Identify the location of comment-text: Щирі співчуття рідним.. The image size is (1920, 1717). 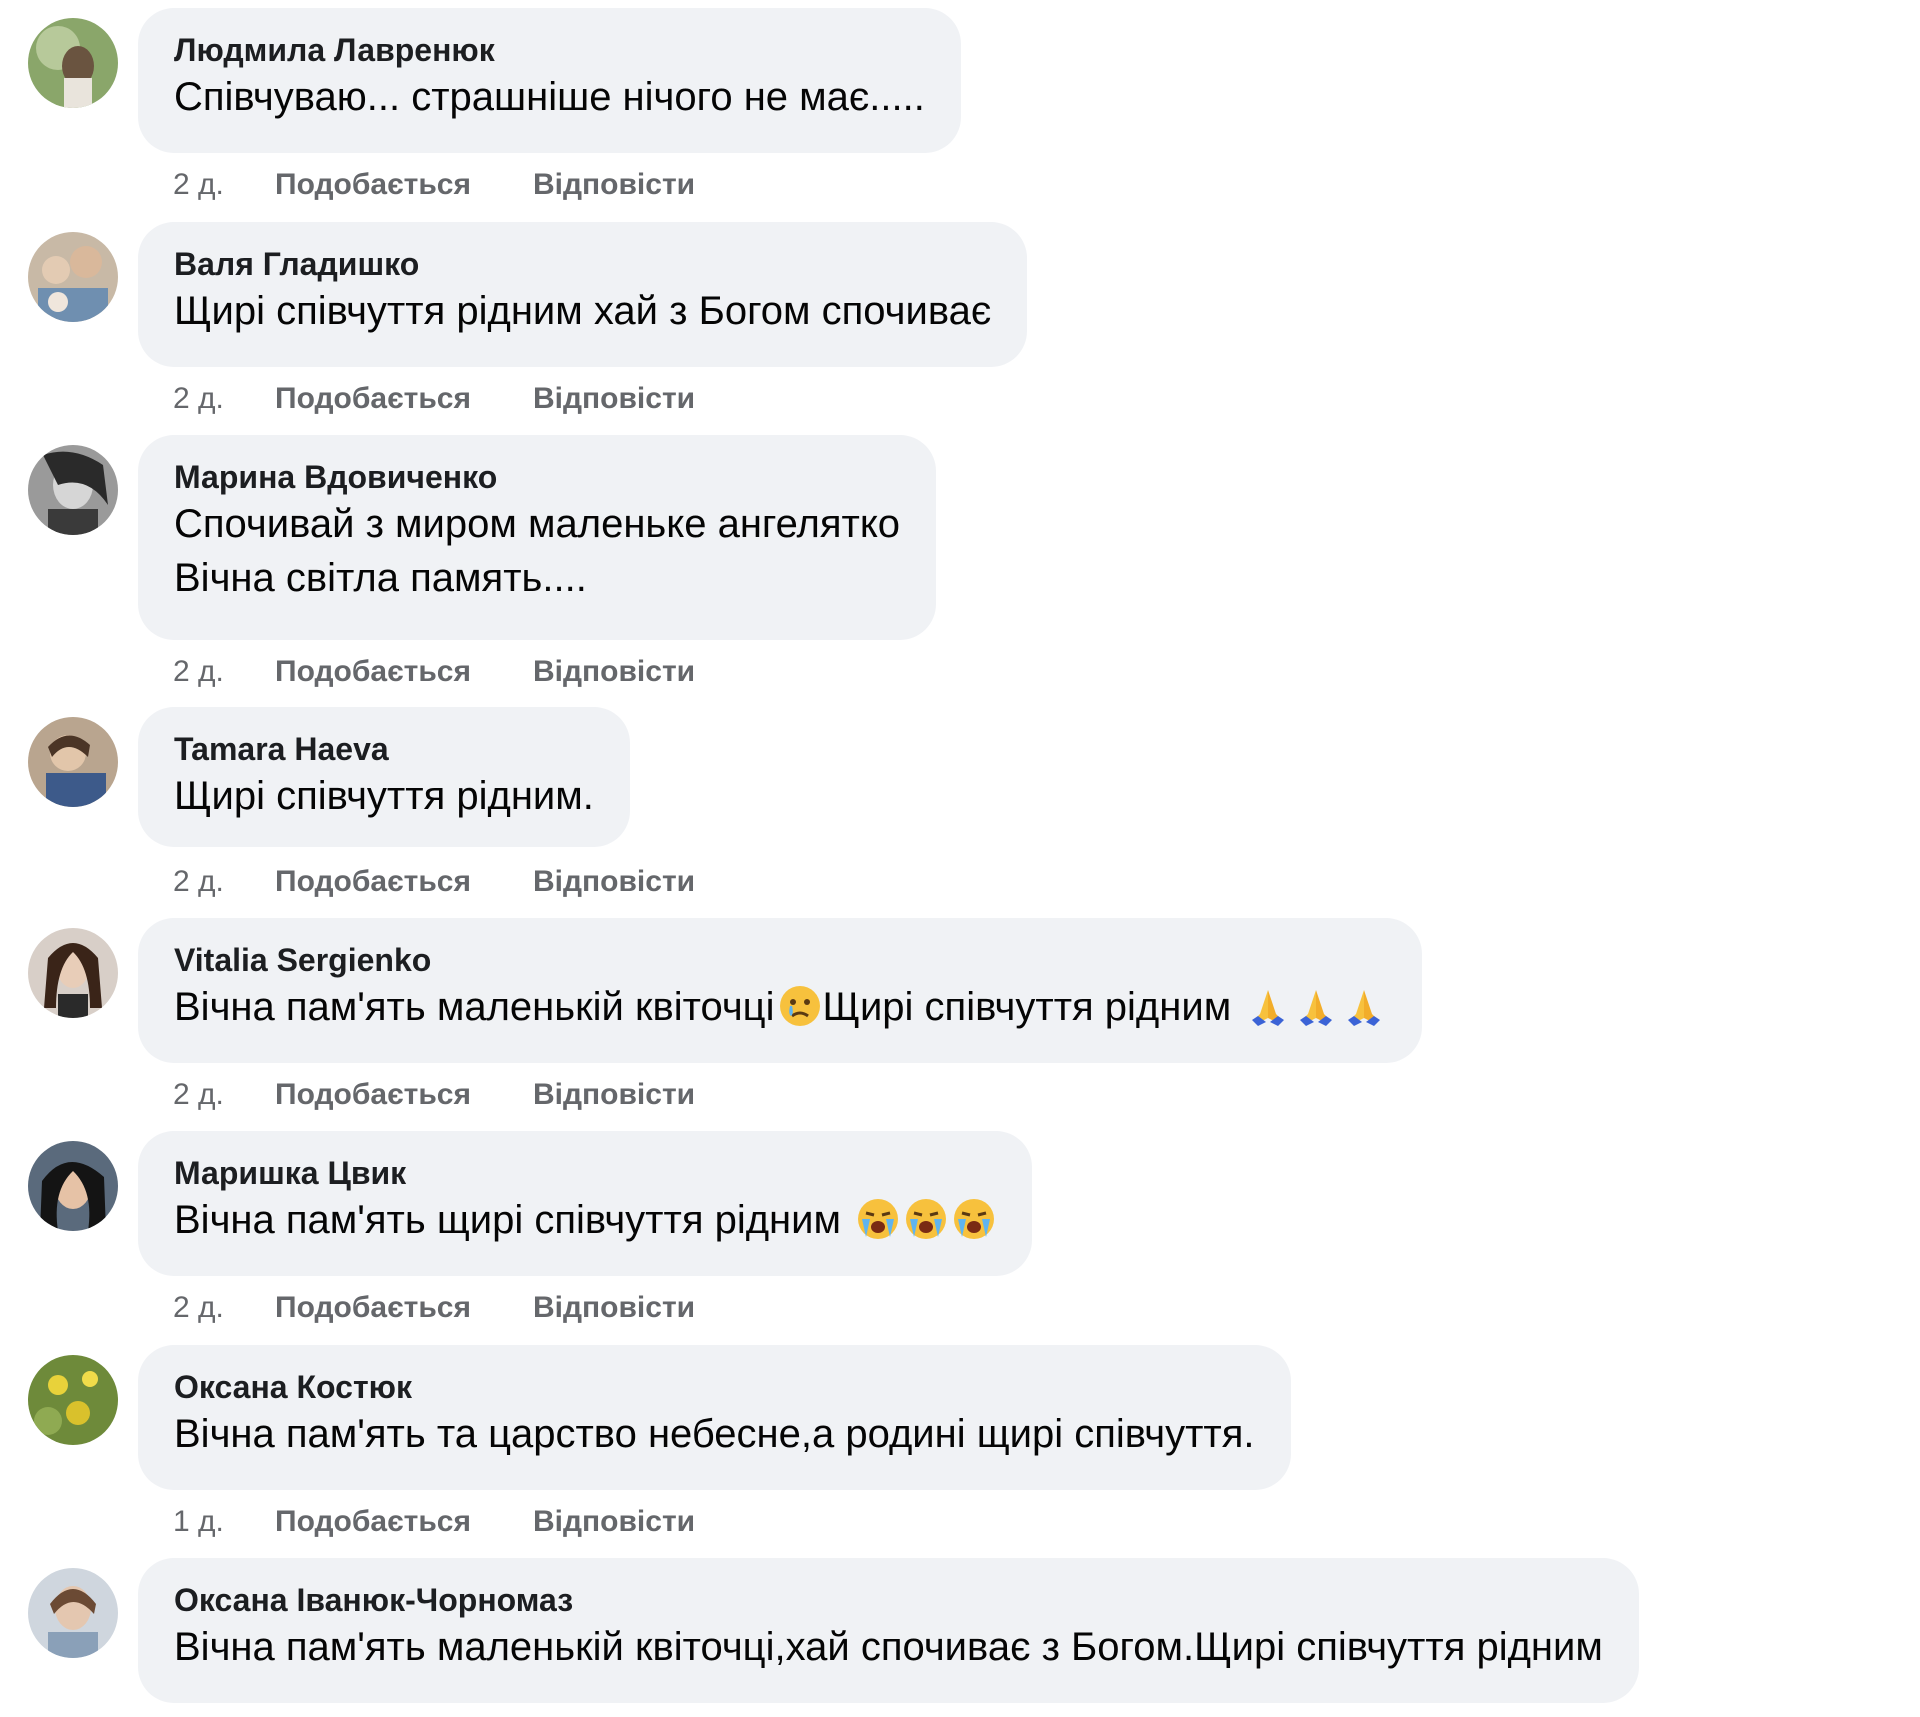
(384, 796).